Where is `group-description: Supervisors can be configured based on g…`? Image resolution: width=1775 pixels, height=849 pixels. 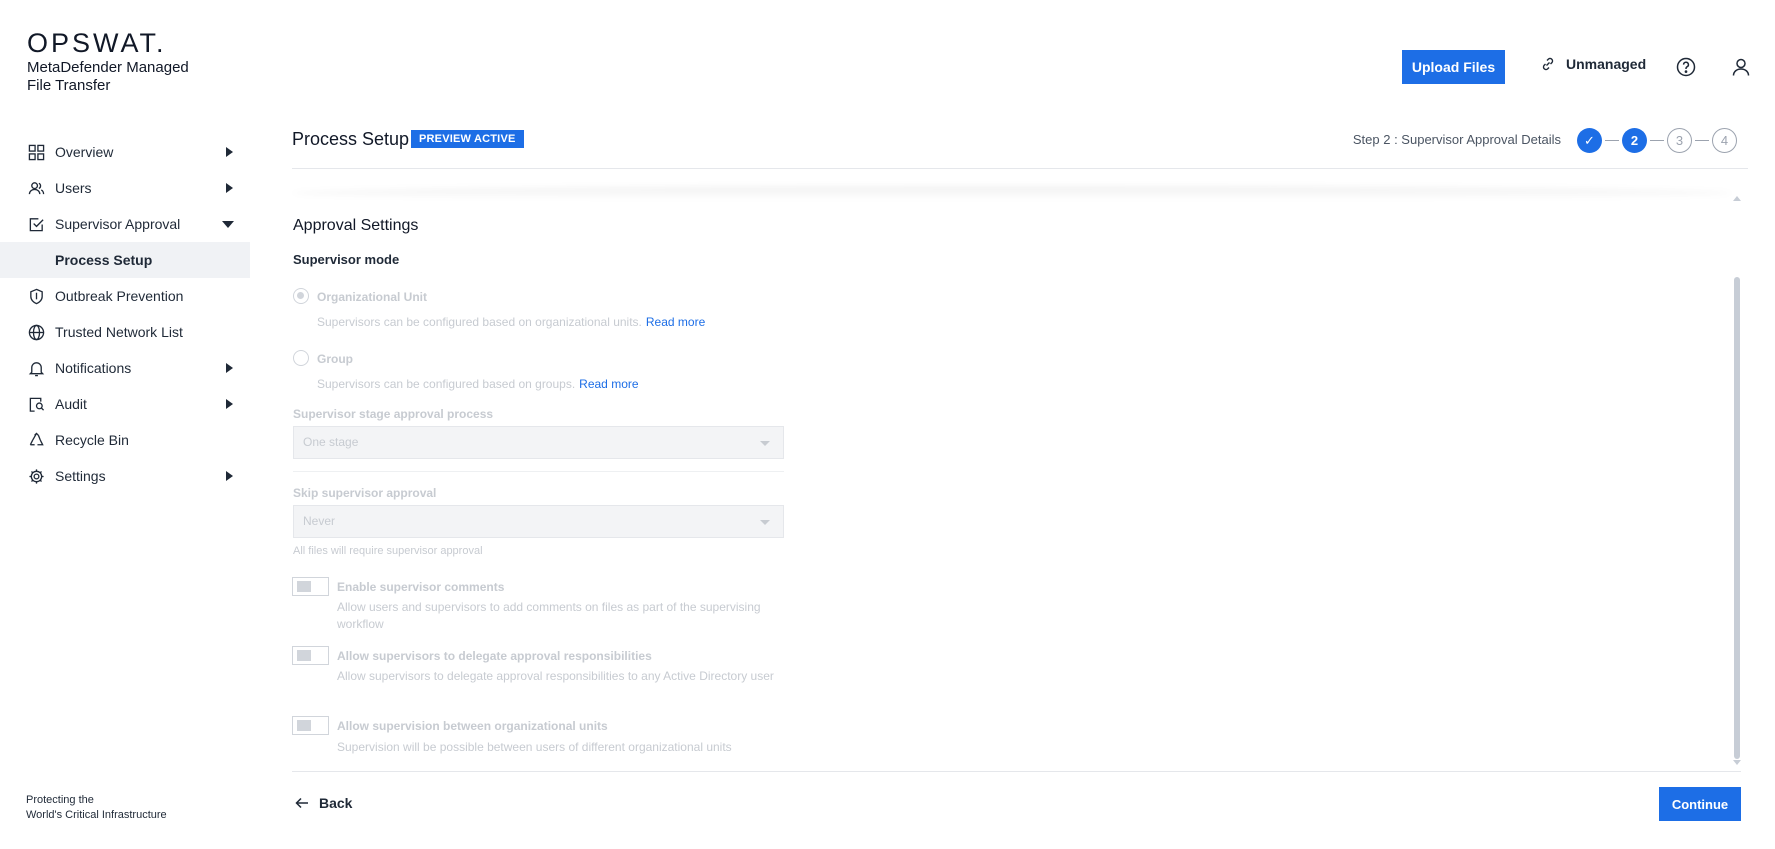
group-description: Supervisors can be configured based on g… is located at coordinates (478, 384).